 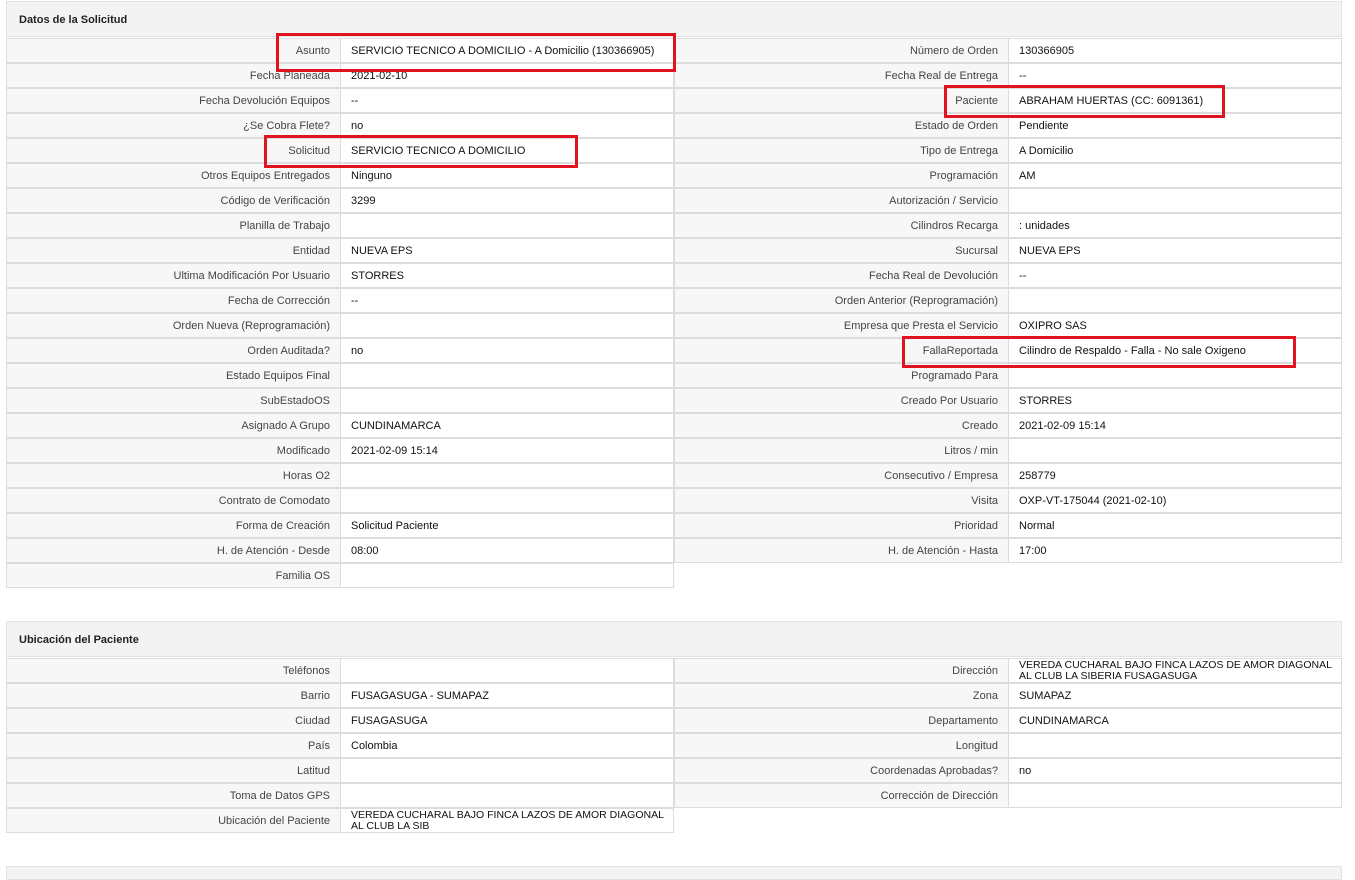 What do you see at coordinates (841, 770) in the screenshot?
I see `field-label: Coordenadas Aprobadas?` at bounding box center [841, 770].